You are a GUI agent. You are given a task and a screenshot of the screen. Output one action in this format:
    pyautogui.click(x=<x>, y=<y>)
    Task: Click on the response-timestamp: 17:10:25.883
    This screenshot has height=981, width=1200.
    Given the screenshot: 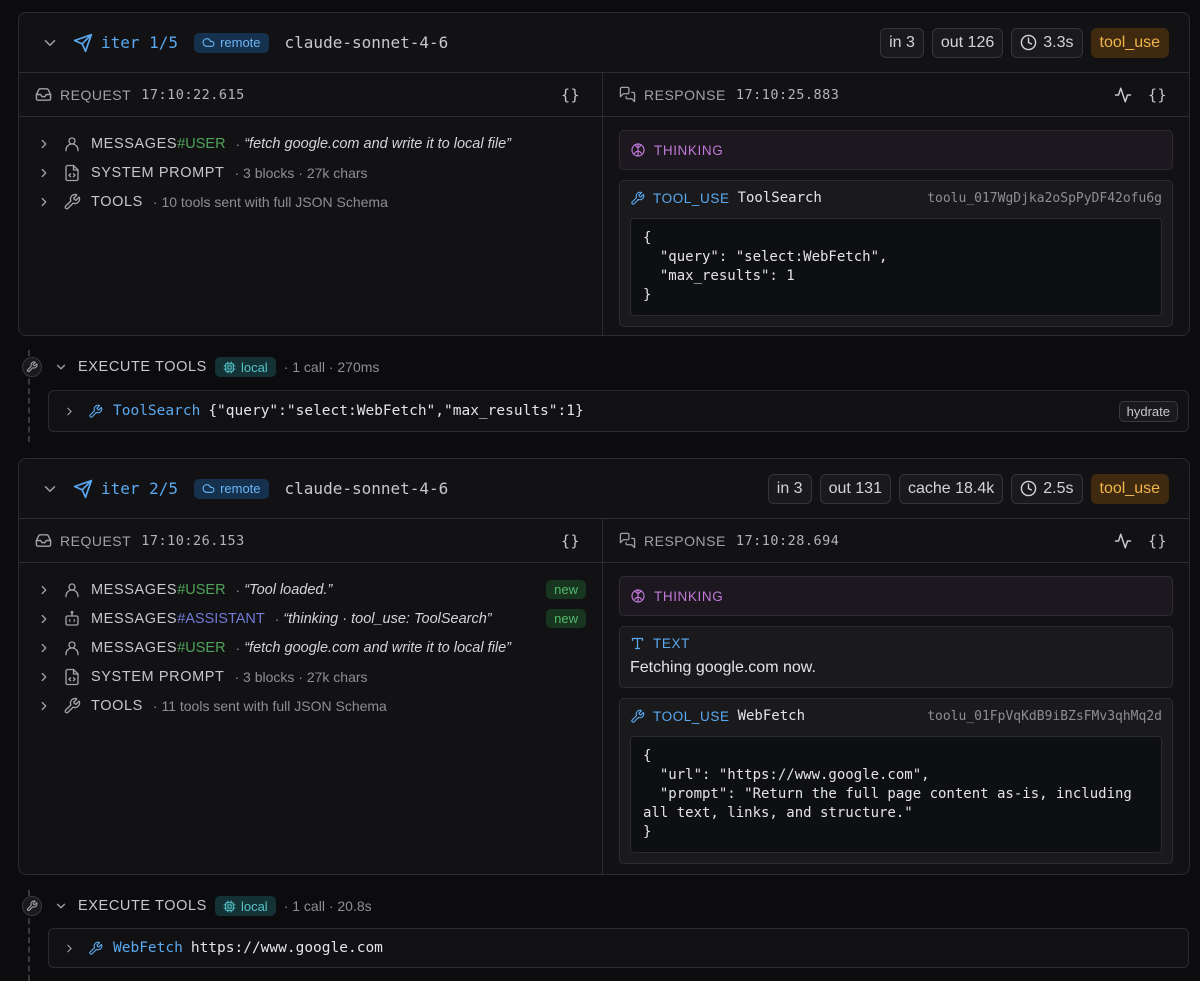 What is the action you would take?
    pyautogui.click(x=787, y=94)
    